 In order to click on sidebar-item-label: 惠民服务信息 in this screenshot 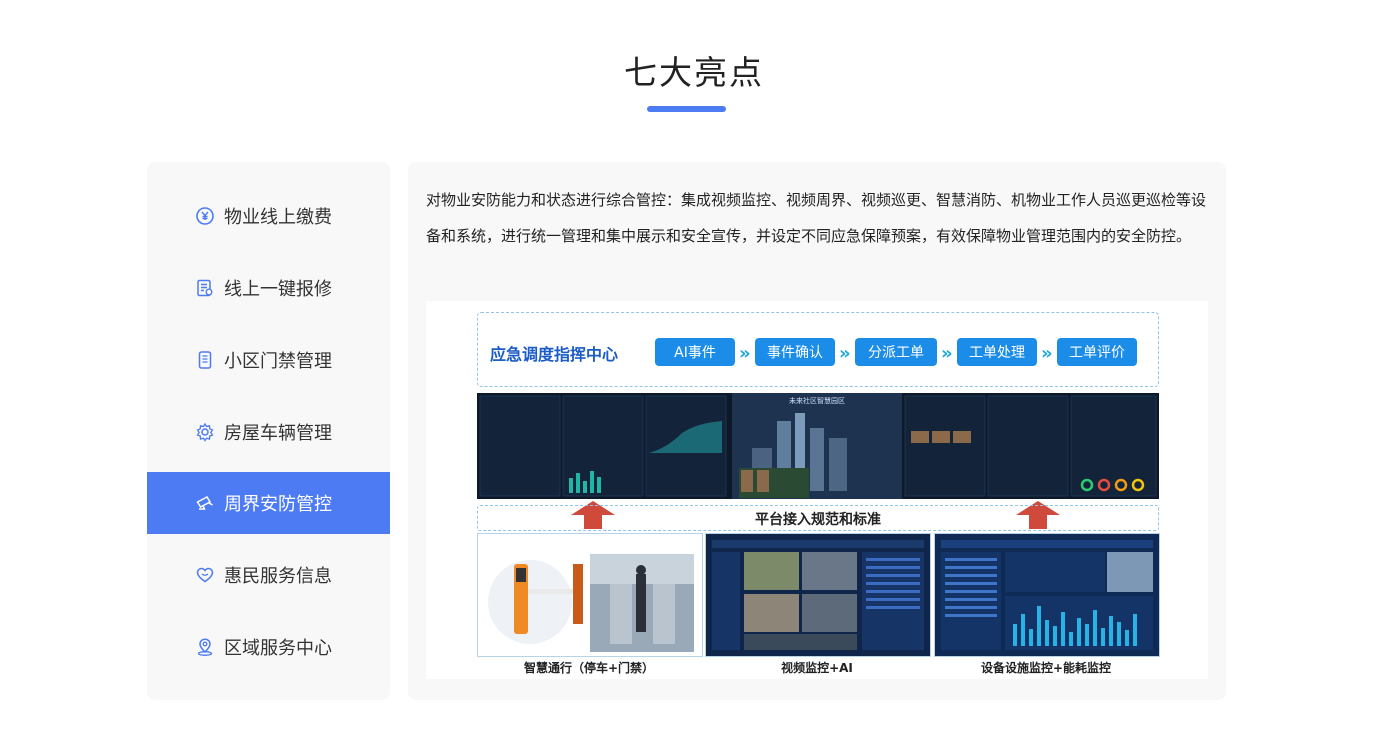, I will do `click(278, 576)`.